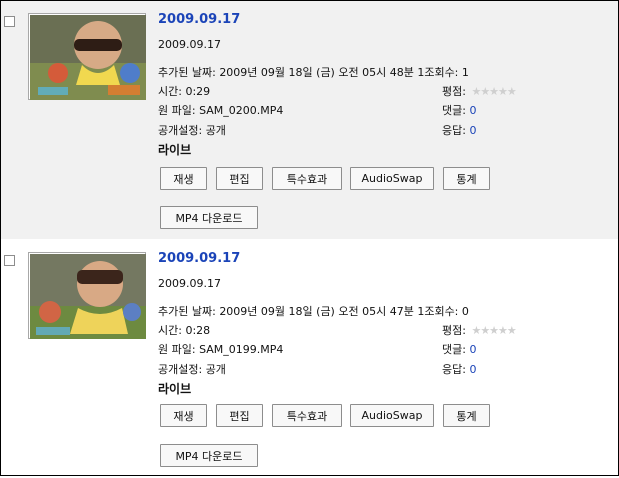 The height and width of the screenshot is (478, 619). What do you see at coordinates (184, 330) in the screenshot?
I see `duration-row: 시간: 0:28` at bounding box center [184, 330].